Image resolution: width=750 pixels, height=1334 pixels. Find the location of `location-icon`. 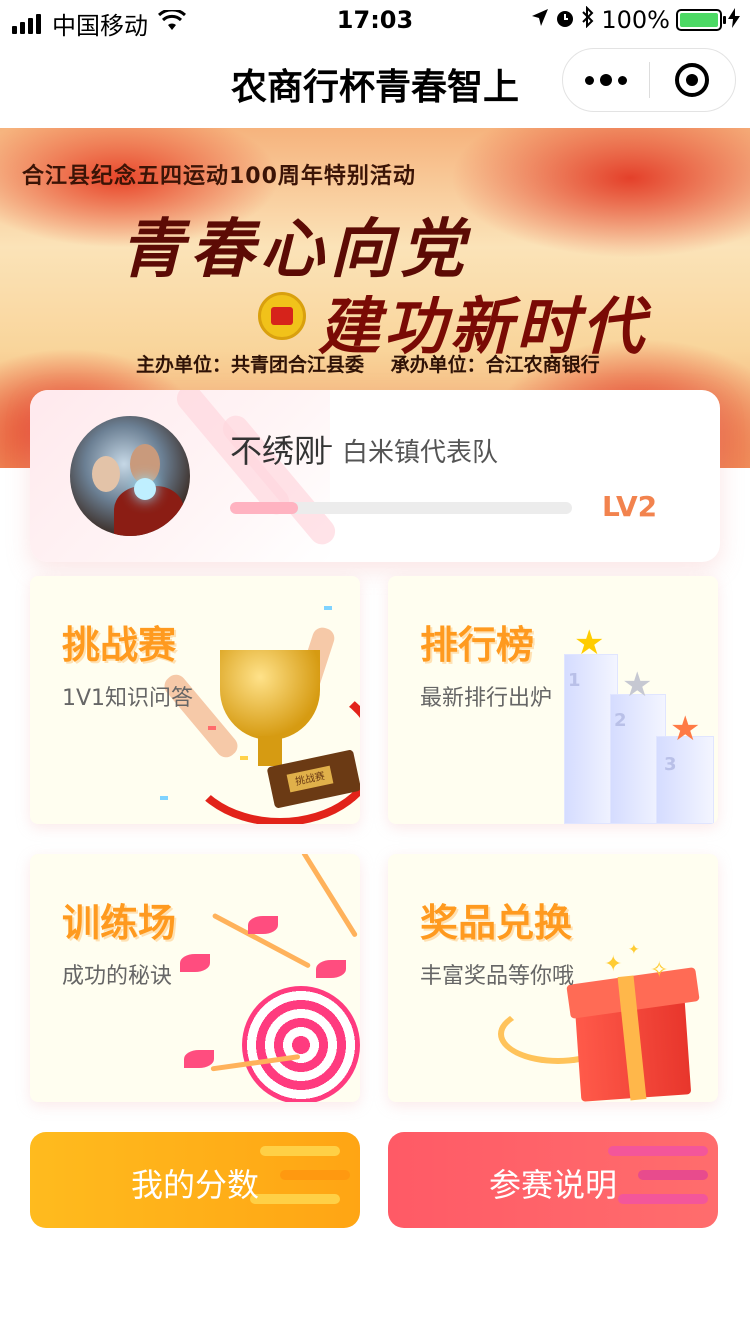

location-icon is located at coordinates (540, 20).